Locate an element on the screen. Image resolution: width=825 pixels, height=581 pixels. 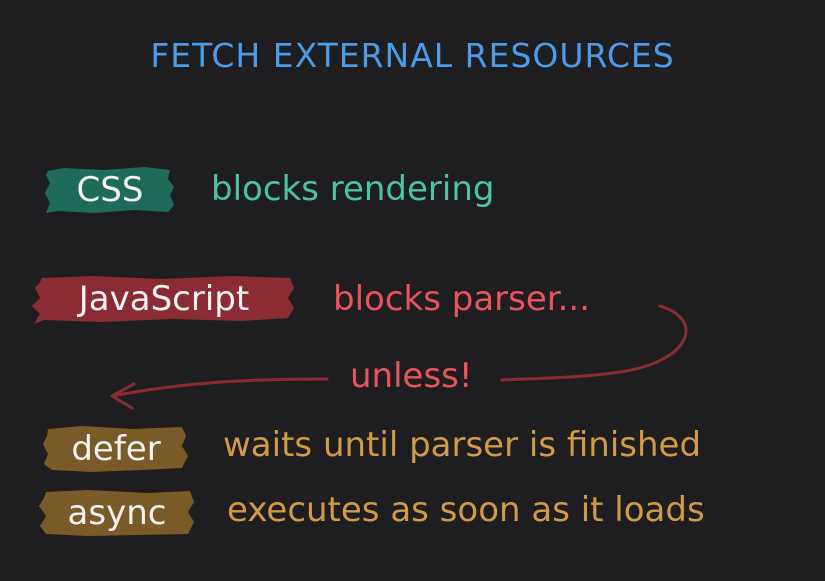
page-title: FETCH EXTERNAL RESOURCES is located at coordinates (412, 55).